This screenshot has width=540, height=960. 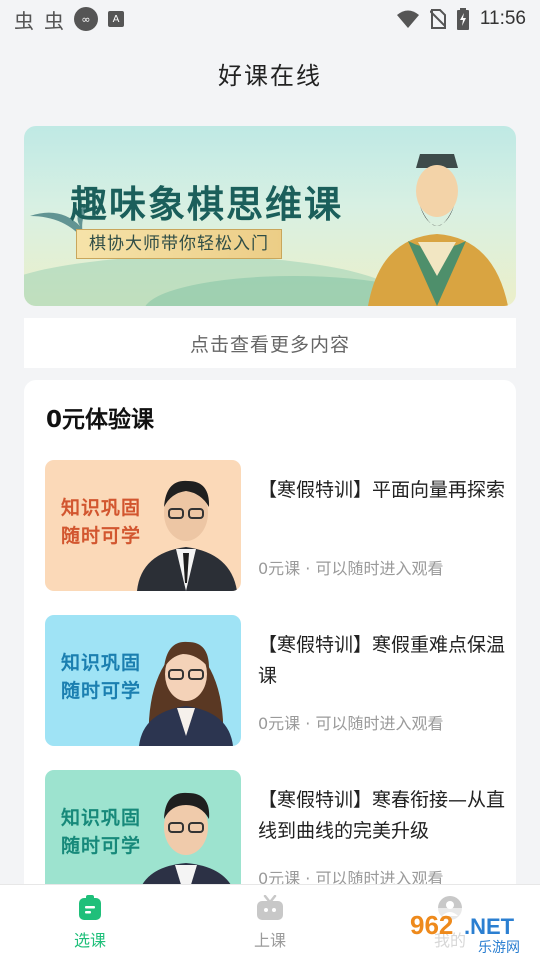 What do you see at coordinates (489, 926) in the screenshot?
I see `svg-text: .NET` at bounding box center [489, 926].